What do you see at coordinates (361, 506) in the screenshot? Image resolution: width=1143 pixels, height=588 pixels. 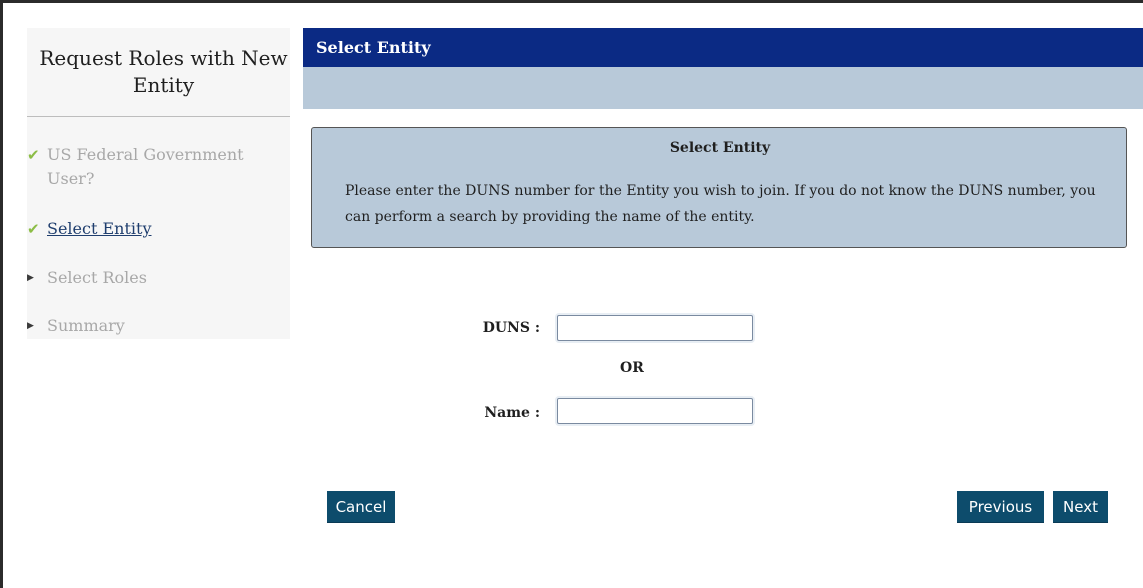 I see `cancel-button: Cancel` at bounding box center [361, 506].